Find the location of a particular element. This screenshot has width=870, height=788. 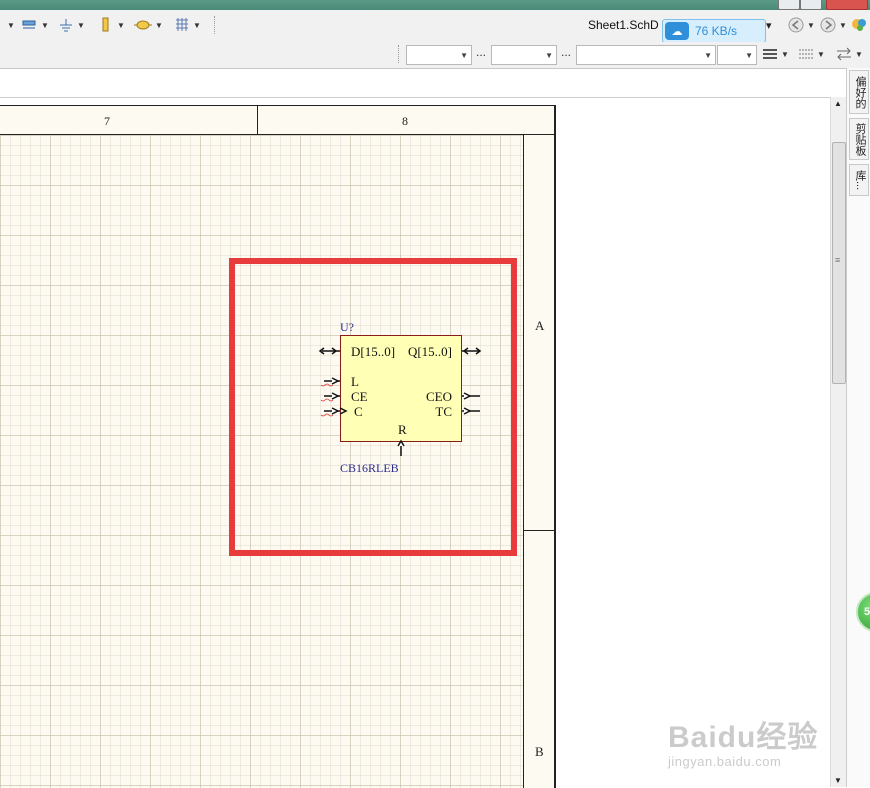

combo-box-2: ▼ is located at coordinates (524, 55).